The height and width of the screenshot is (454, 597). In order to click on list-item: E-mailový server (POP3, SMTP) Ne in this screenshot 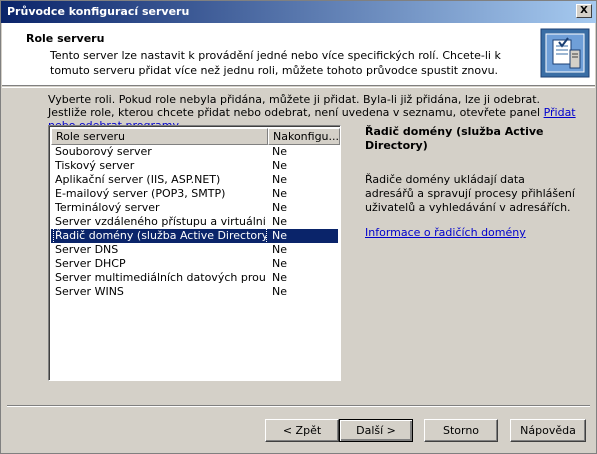, I will do `click(194, 194)`.